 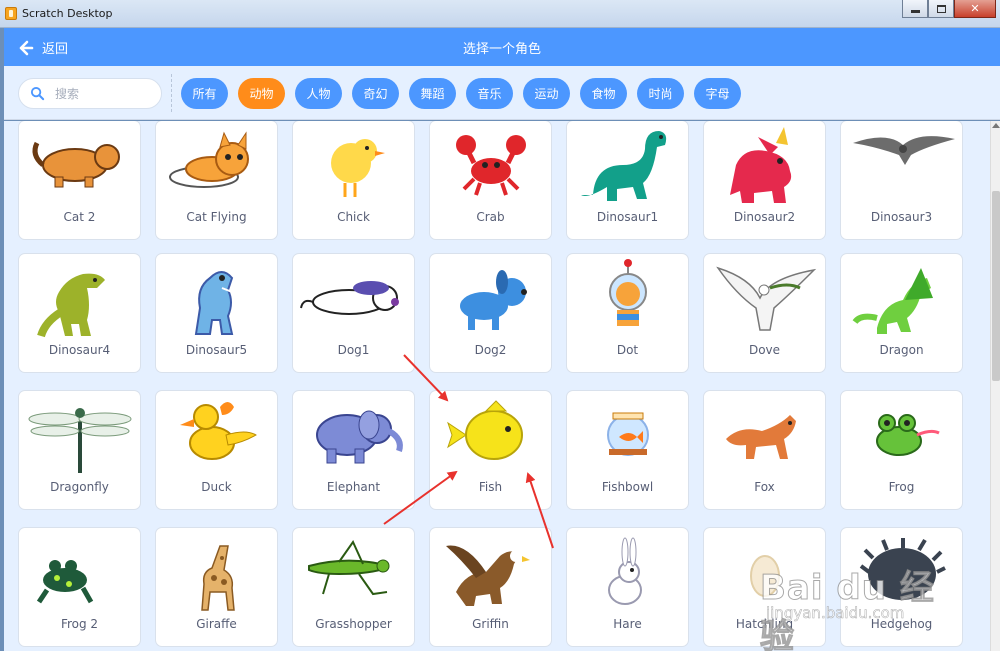 I want to click on sprite-name: Fox, so click(x=764, y=487).